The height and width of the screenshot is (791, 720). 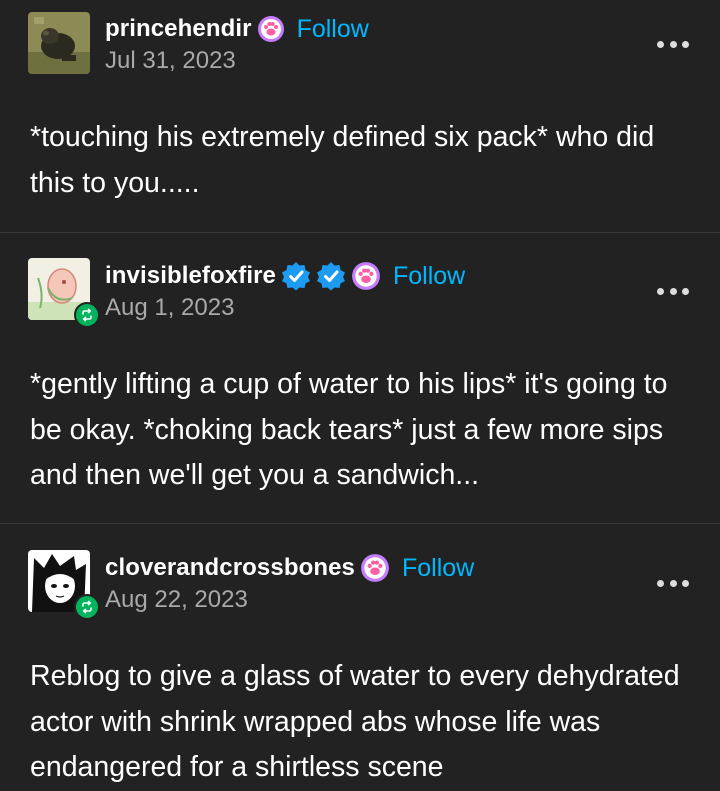 I want to click on post-header: invisiblefoxfire Follow, so click(x=285, y=276).